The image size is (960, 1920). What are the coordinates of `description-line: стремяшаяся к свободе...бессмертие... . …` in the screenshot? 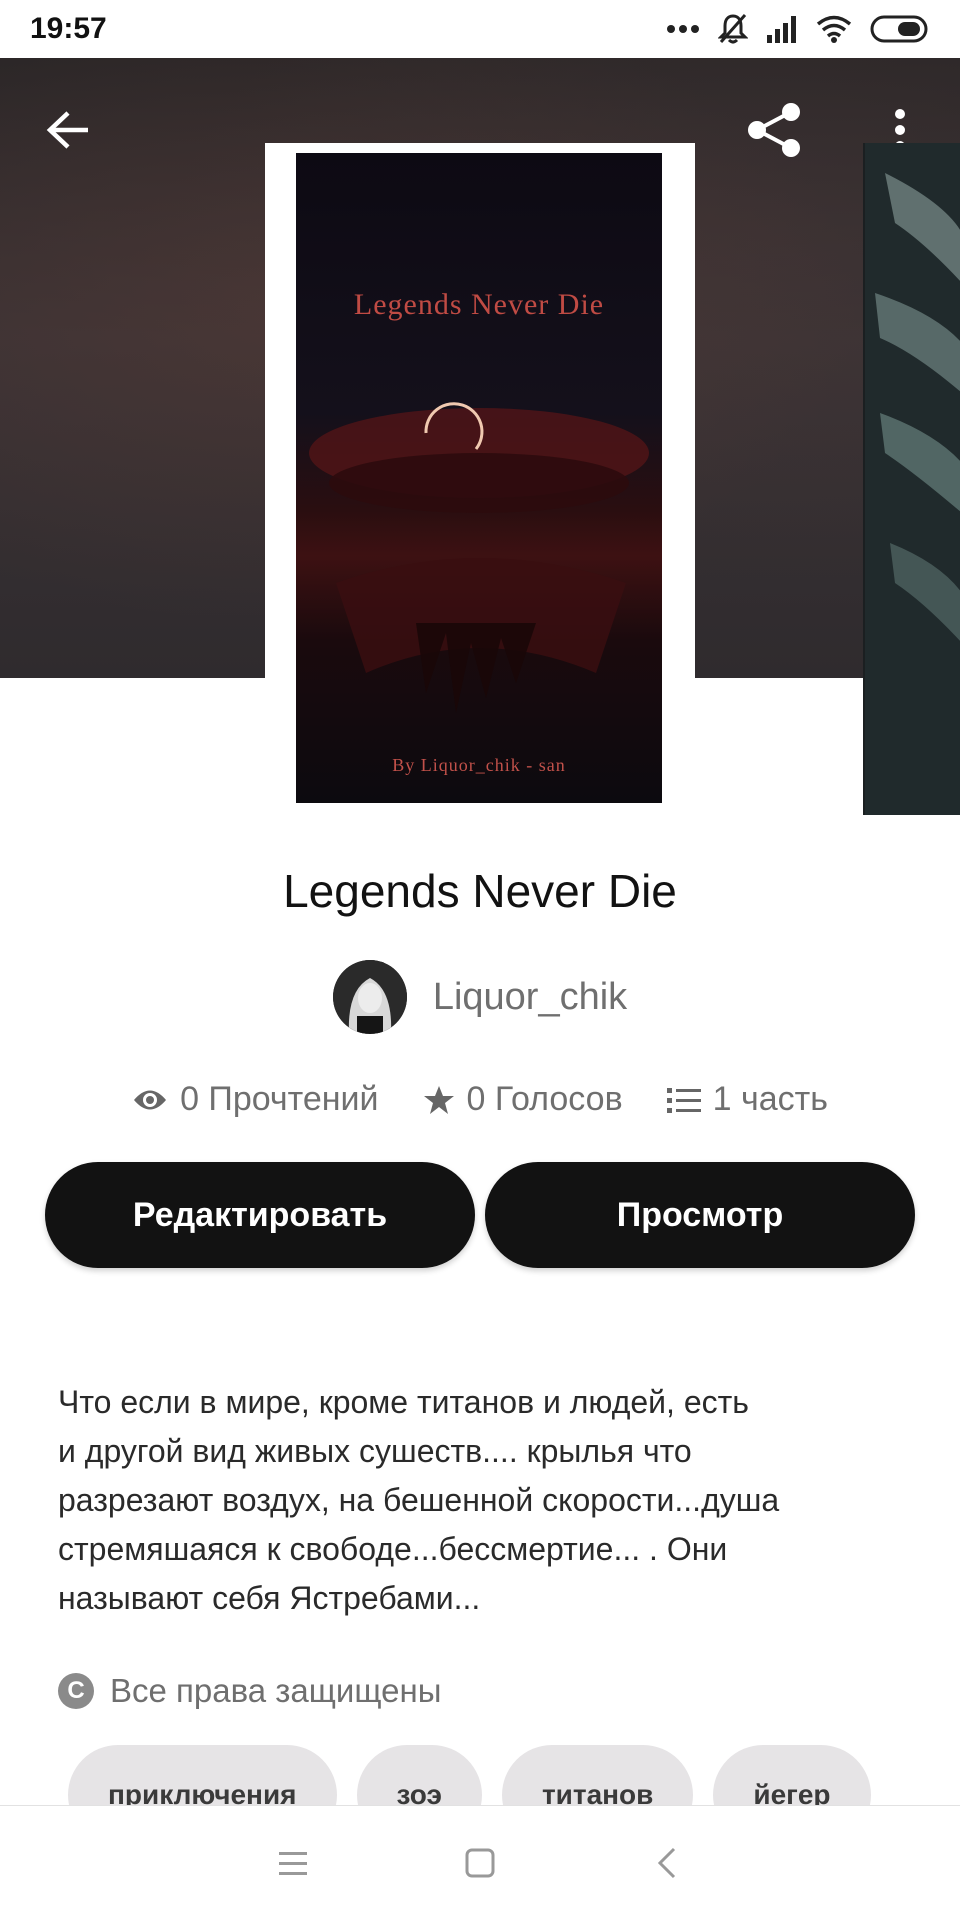 It's located at (393, 1549).